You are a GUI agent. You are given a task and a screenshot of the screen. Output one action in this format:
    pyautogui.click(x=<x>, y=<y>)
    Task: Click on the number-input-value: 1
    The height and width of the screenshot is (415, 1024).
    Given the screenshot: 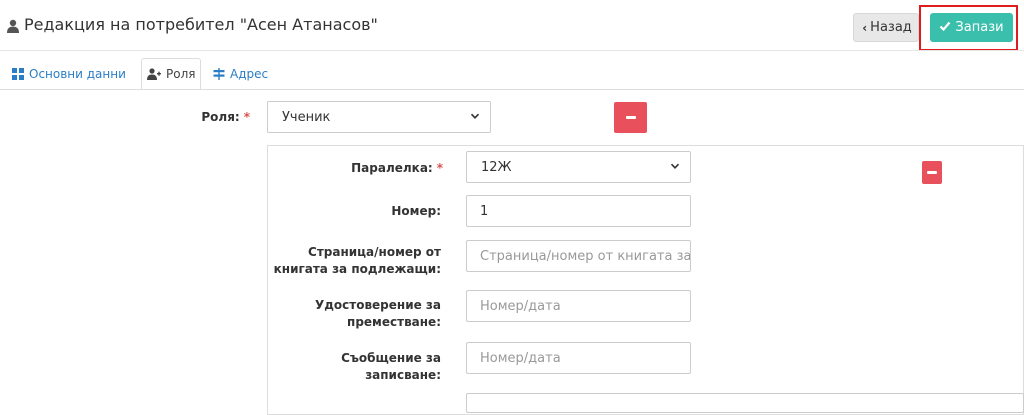 What is the action you would take?
    pyautogui.click(x=484, y=211)
    